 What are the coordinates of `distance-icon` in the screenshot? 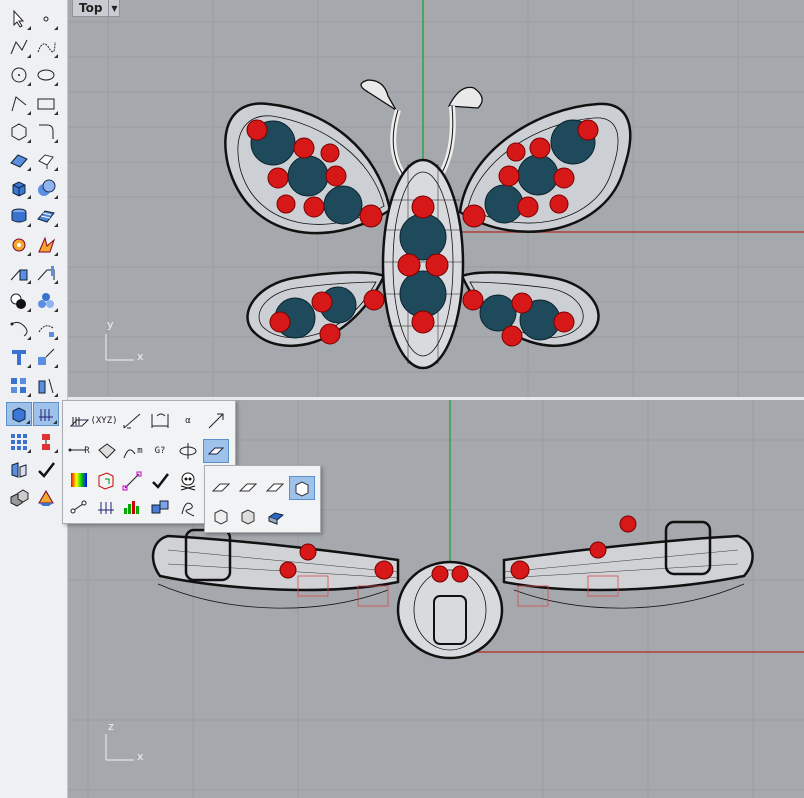 It's located at (132, 421).